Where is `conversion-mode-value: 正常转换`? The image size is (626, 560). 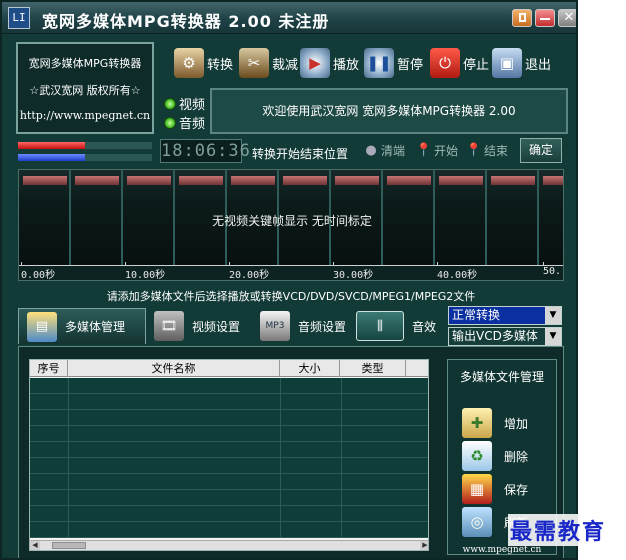 conversion-mode-value: 正常转换 is located at coordinates (476, 315).